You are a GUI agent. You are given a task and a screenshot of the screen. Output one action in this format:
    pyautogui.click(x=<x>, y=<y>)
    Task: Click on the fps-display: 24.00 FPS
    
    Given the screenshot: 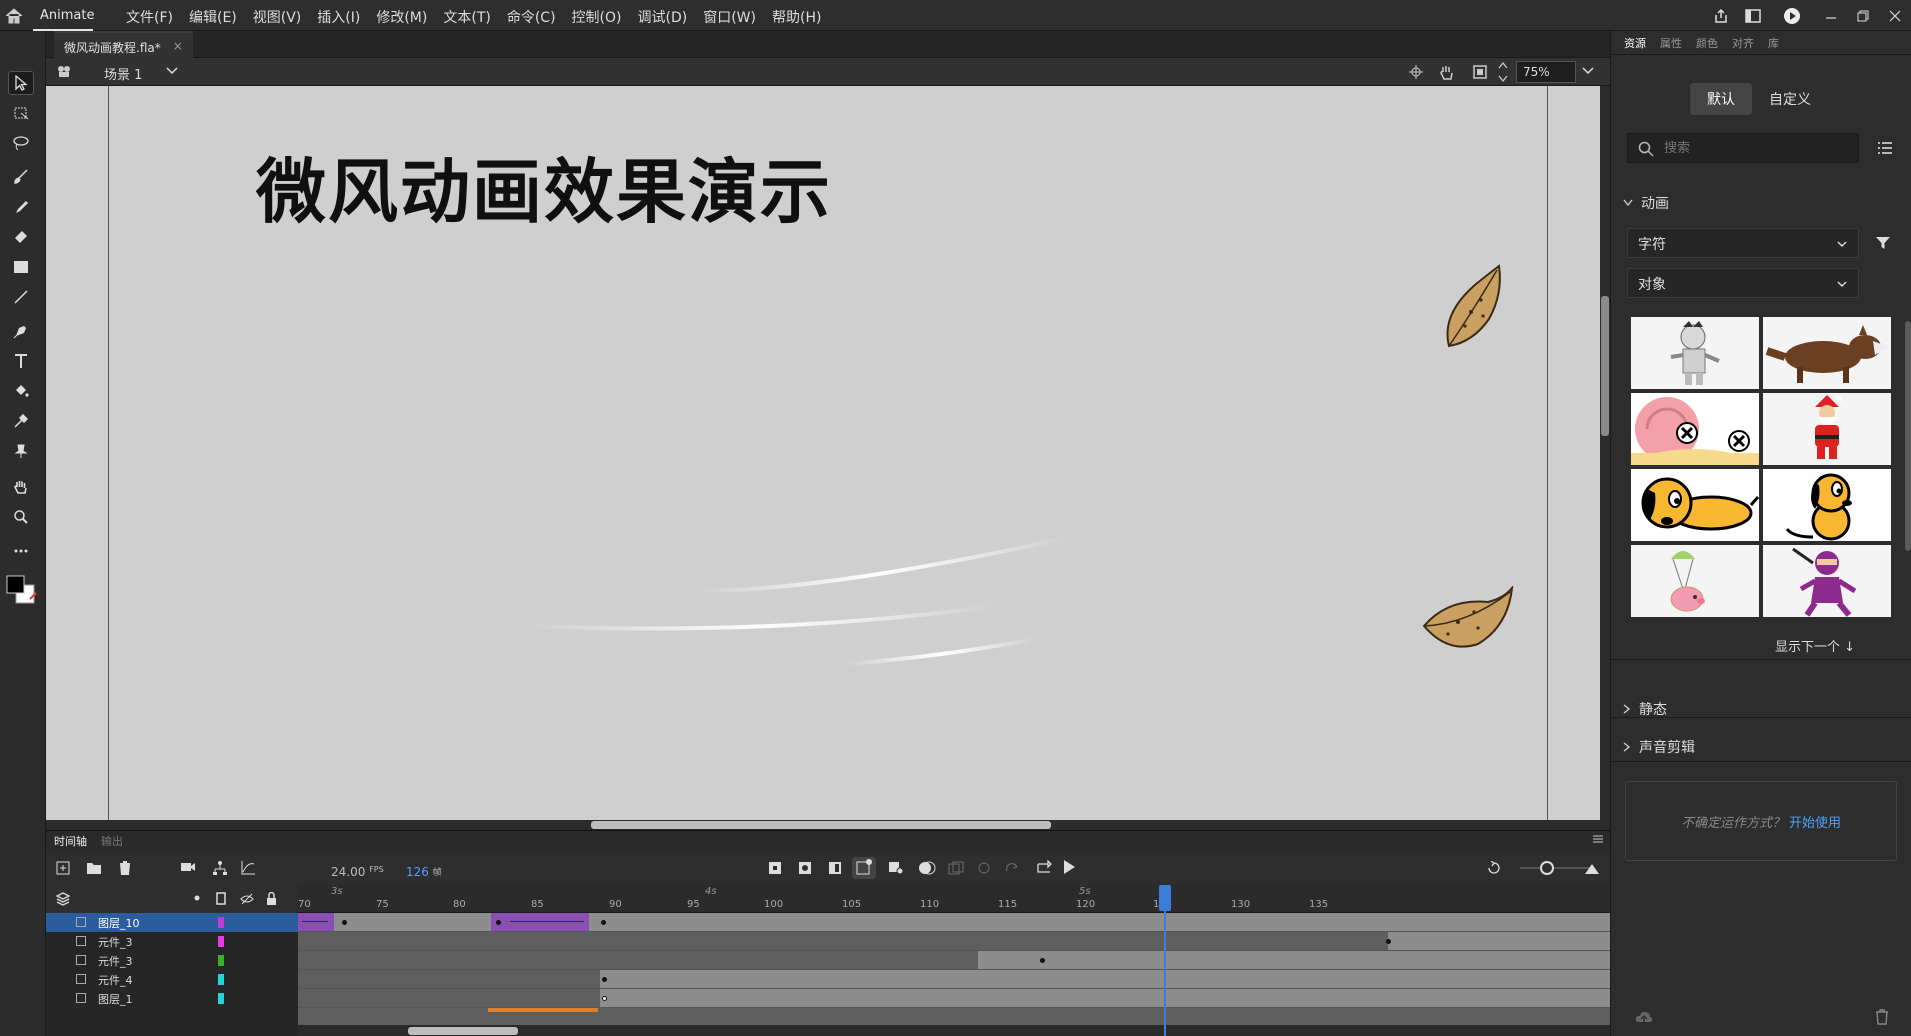 What is the action you would take?
    pyautogui.click(x=357, y=872)
    